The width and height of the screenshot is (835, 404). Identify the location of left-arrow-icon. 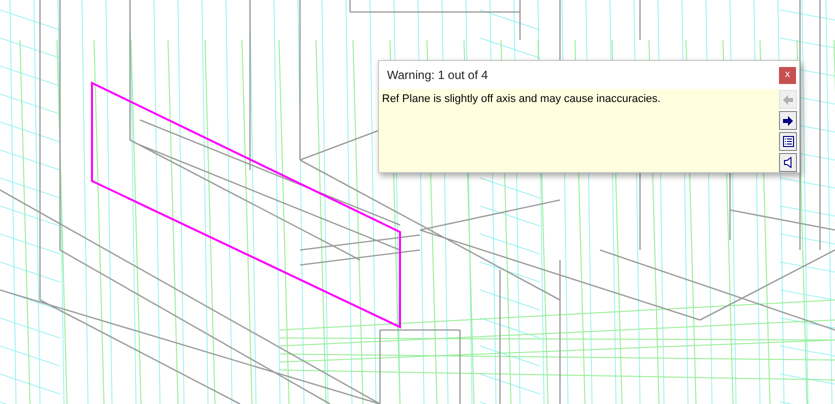
(788, 99).